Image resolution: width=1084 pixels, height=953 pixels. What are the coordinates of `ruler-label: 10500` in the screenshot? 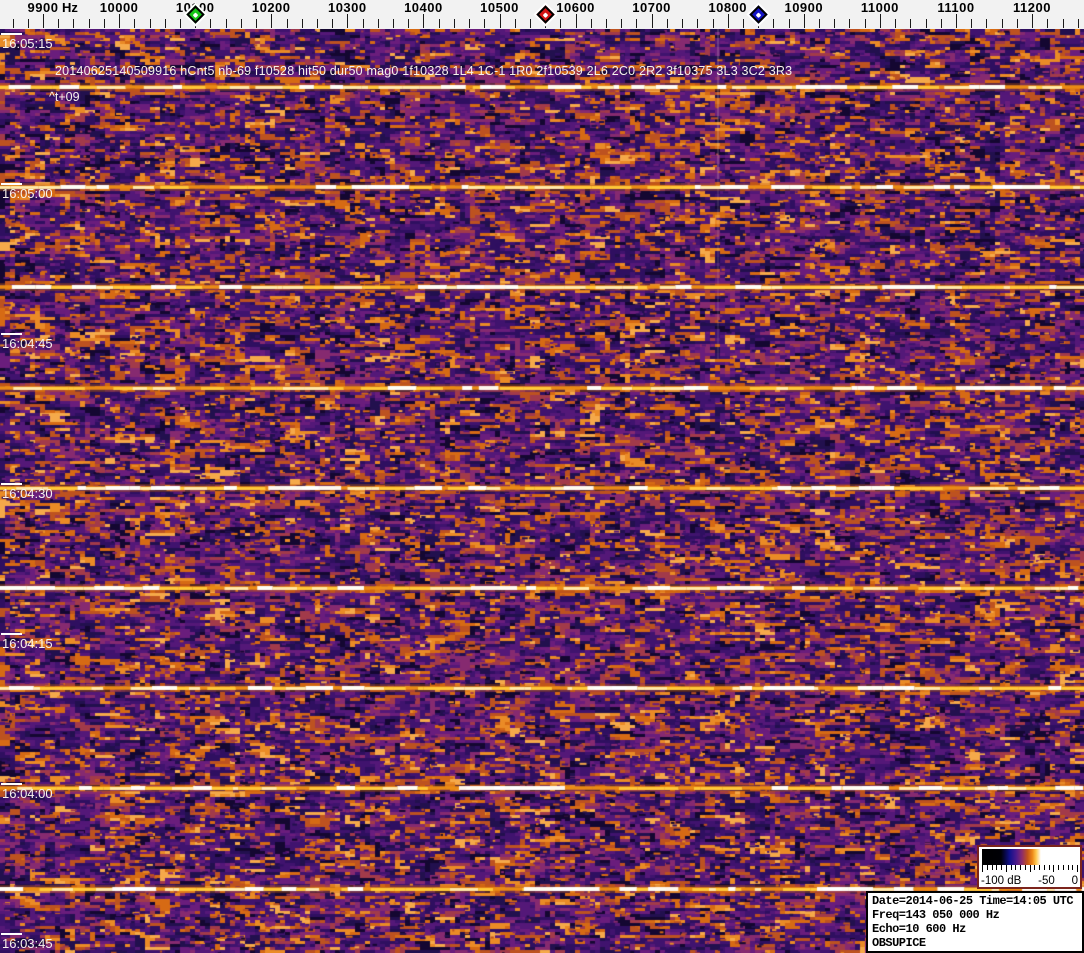 It's located at (499, 7).